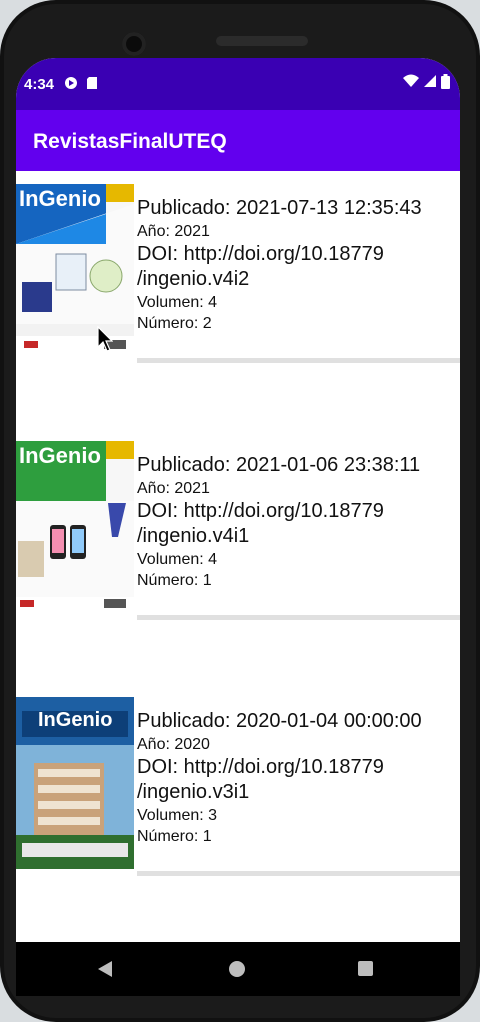 Image resolution: width=480 pixels, height=1022 pixels. I want to click on system-navigation-bar, so click(238, 969).